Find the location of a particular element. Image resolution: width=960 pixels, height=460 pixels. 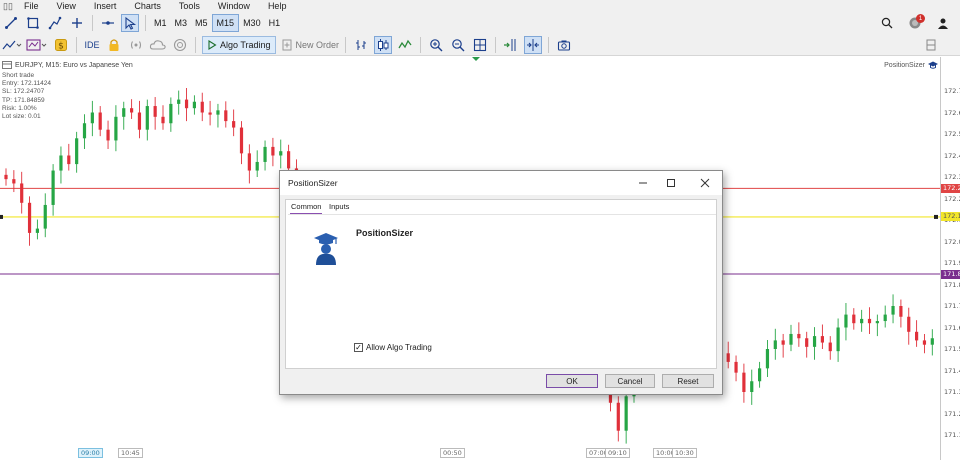

cancel-button: Cancel is located at coordinates (630, 381).